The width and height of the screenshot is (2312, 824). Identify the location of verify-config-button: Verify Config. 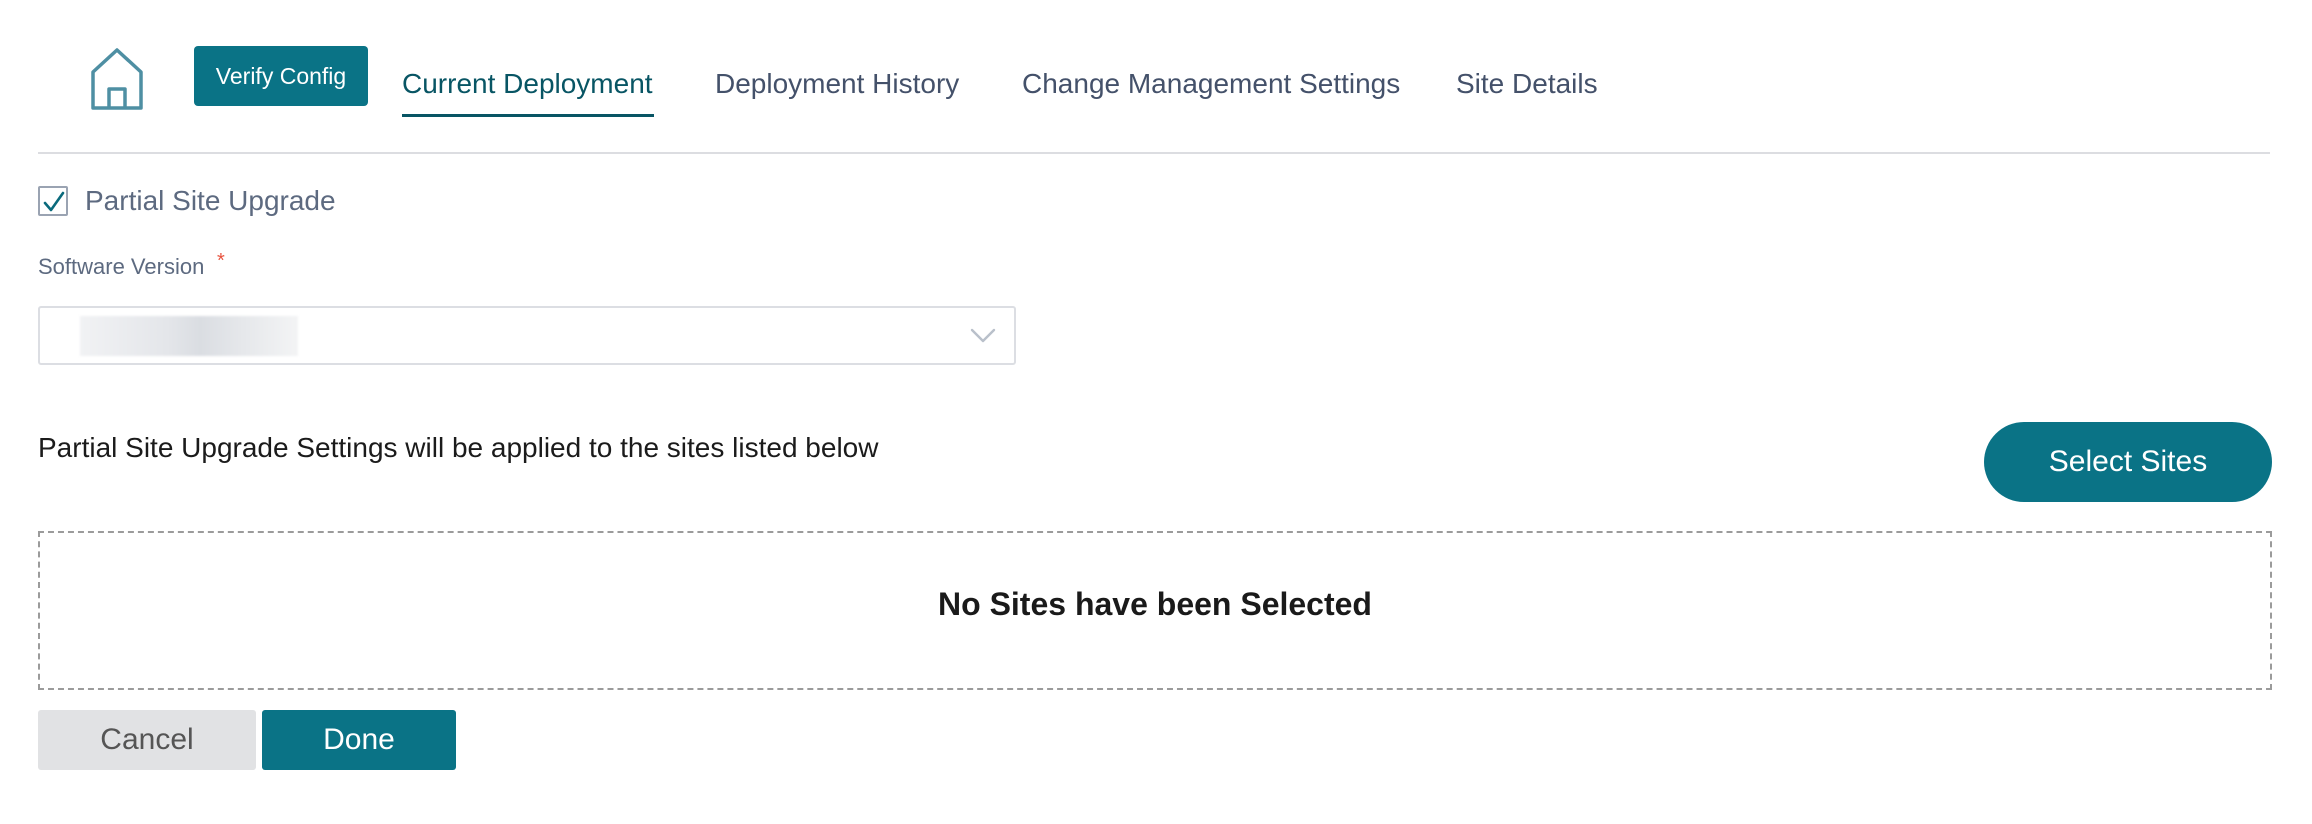
(281, 76).